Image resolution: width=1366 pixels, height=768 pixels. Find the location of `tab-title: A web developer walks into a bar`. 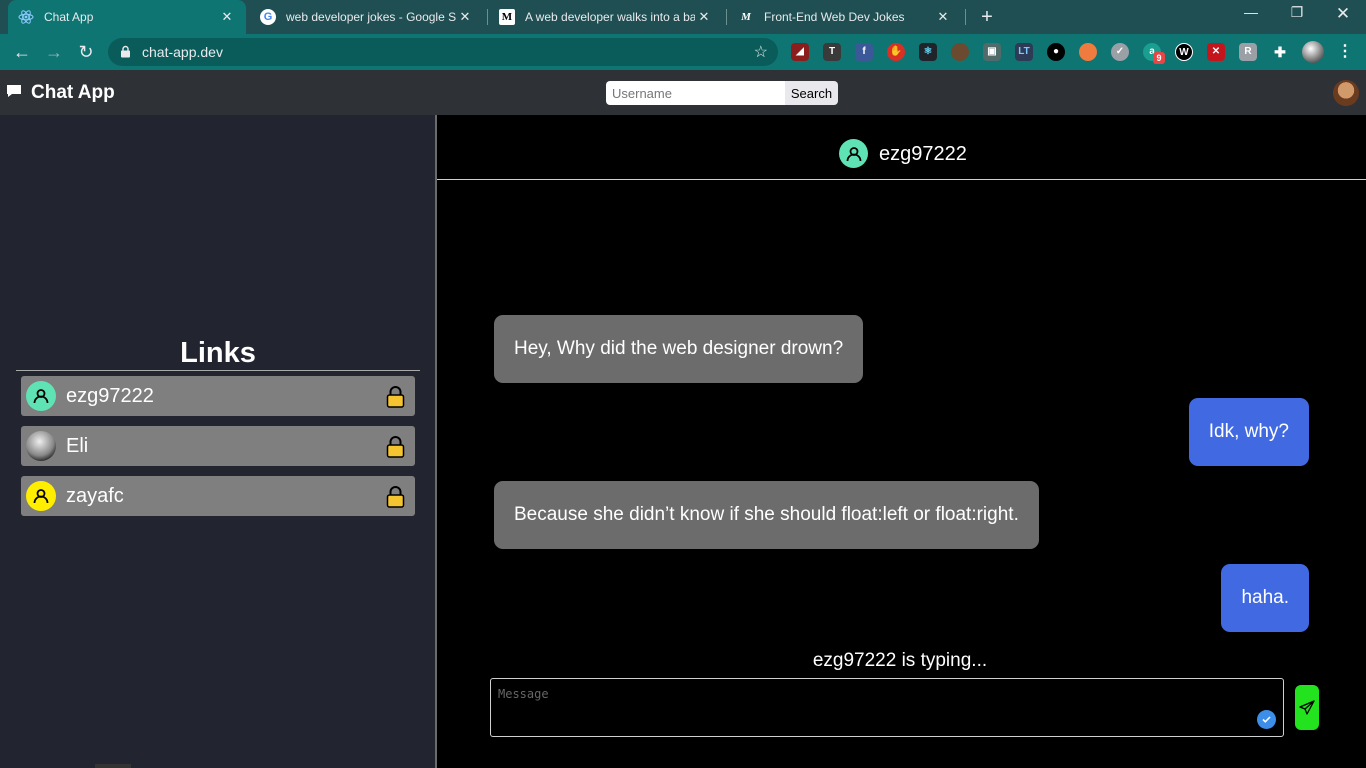

tab-title: A web developer walks into a bar is located at coordinates (610, 17).